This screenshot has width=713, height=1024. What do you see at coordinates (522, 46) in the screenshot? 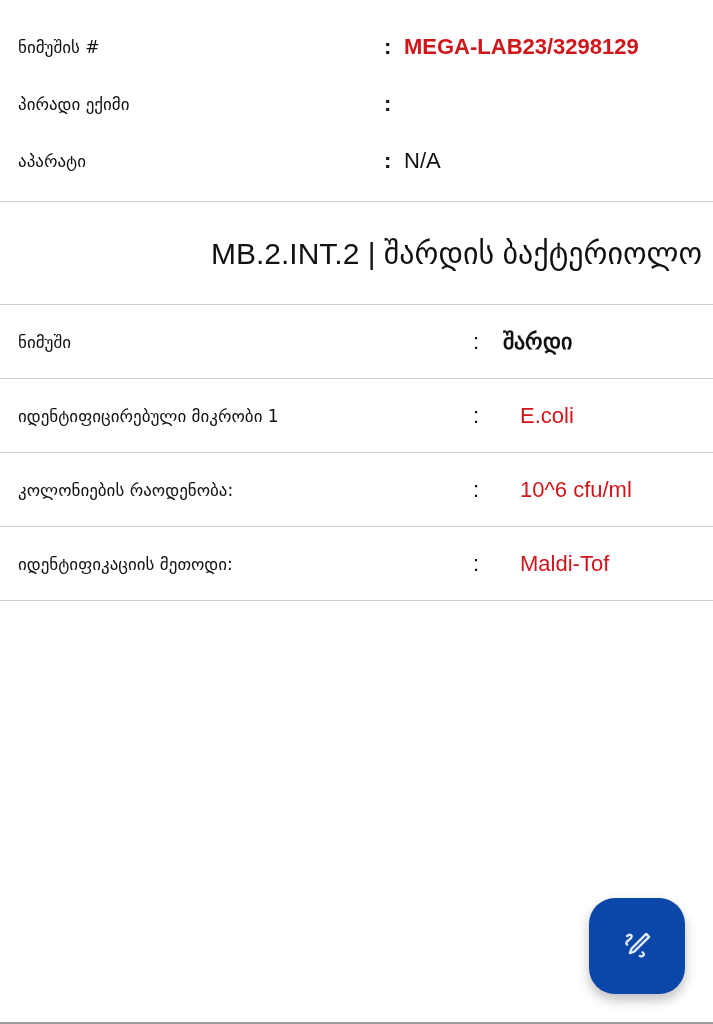
I see `field-value: MEGA-LAB23/3298129` at bounding box center [522, 46].